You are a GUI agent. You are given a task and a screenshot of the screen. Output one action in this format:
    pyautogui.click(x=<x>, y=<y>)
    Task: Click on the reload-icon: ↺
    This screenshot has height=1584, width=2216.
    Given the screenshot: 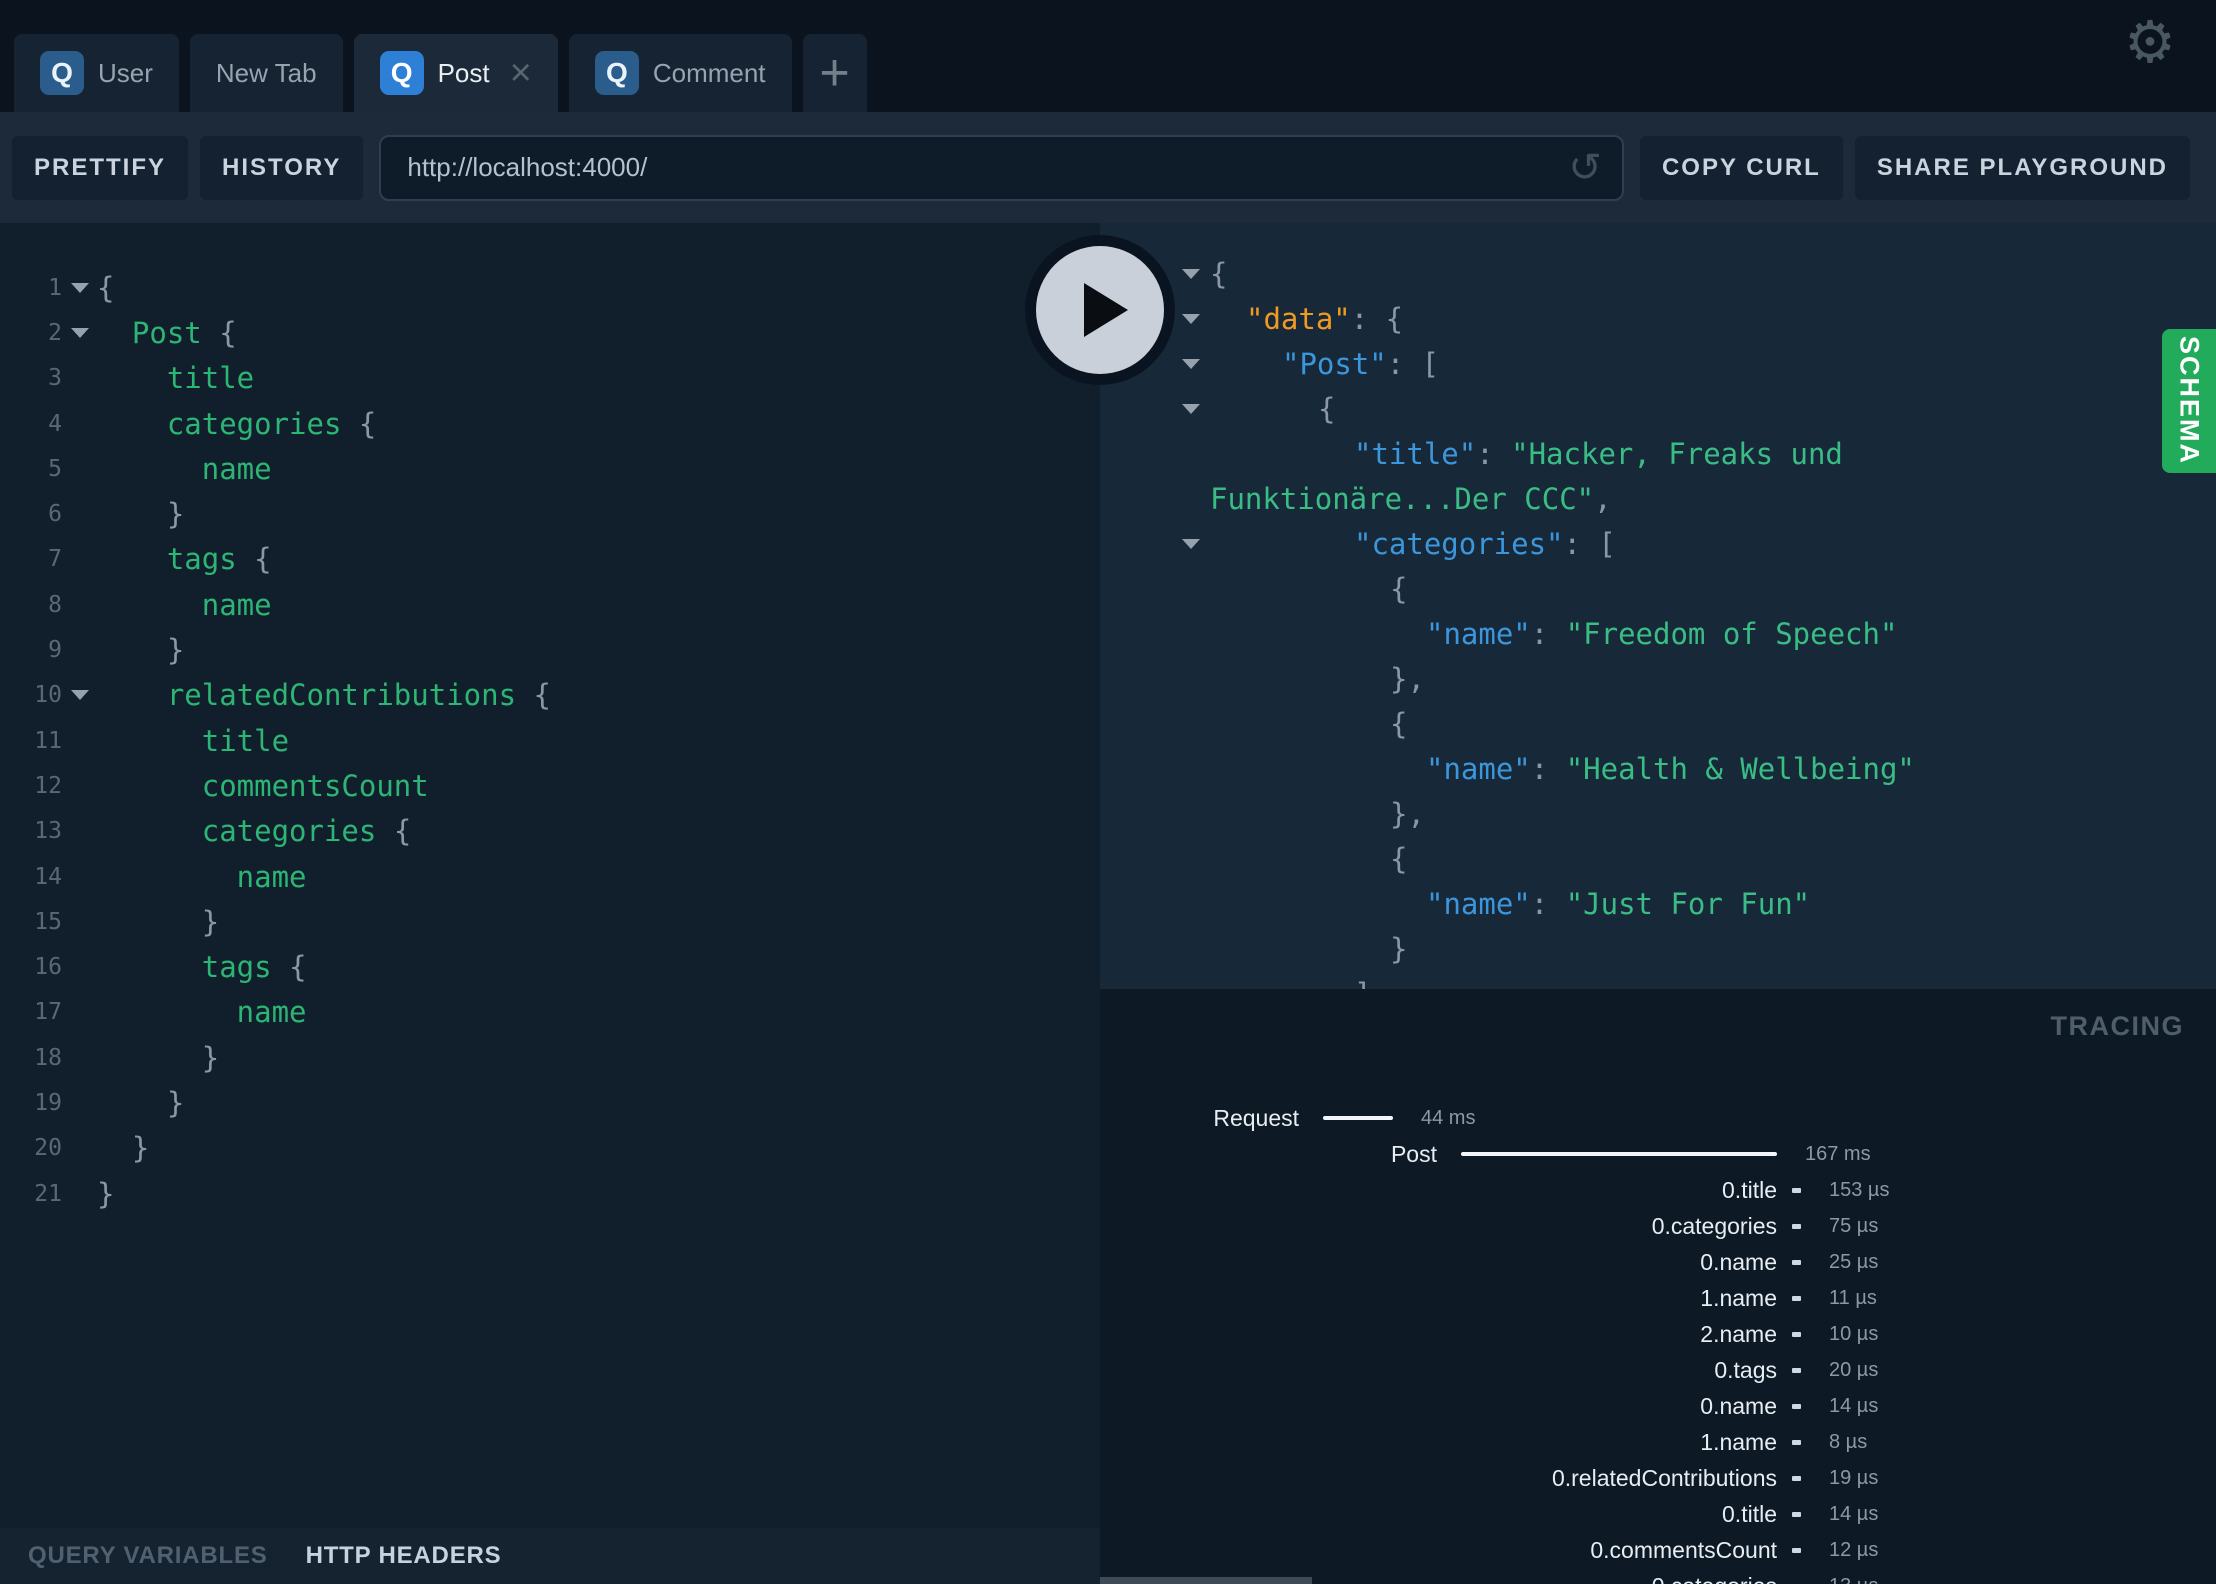 What is the action you would take?
    pyautogui.click(x=1585, y=168)
    